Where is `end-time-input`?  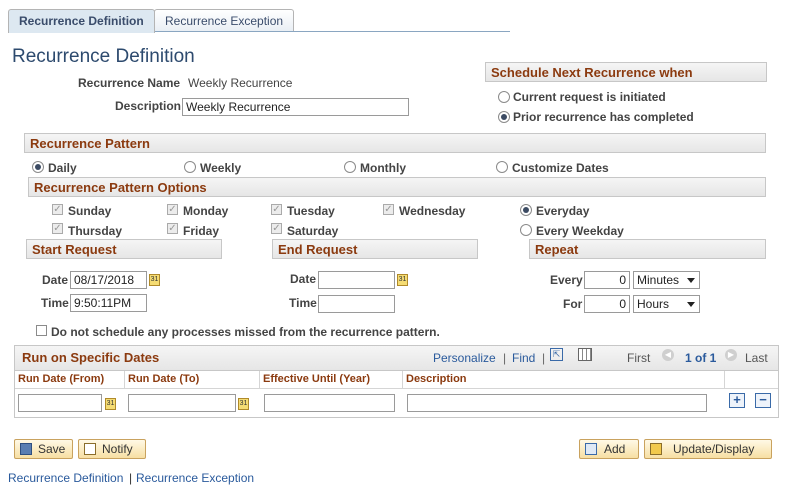
end-time-input is located at coordinates (356, 304).